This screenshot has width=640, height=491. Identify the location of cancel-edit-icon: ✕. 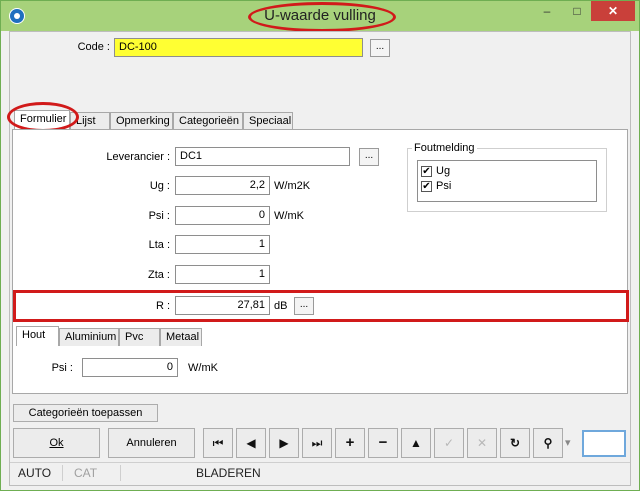
(482, 443).